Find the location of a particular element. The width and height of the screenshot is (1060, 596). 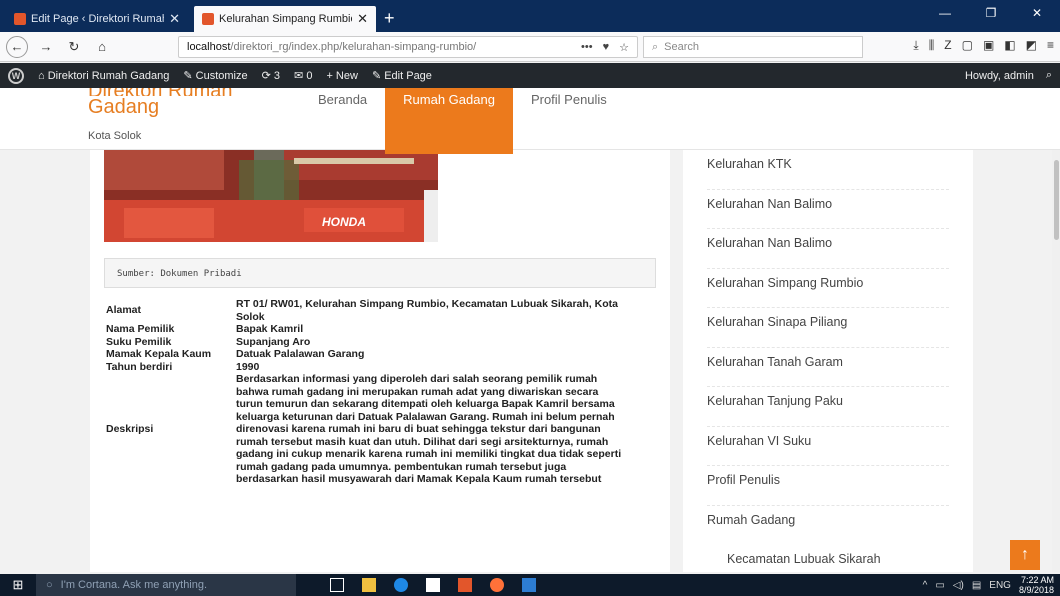

taskbar-apps is located at coordinates (433, 585).